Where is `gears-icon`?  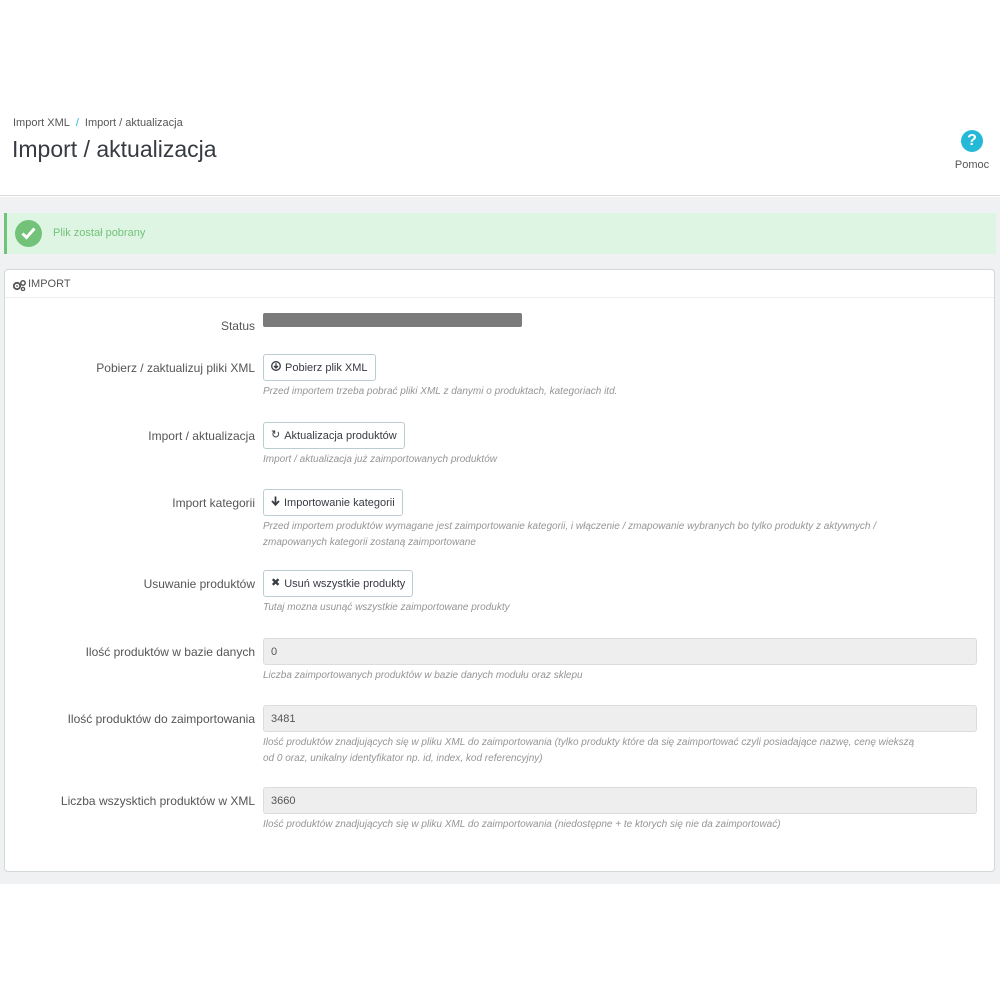 gears-icon is located at coordinates (19, 287).